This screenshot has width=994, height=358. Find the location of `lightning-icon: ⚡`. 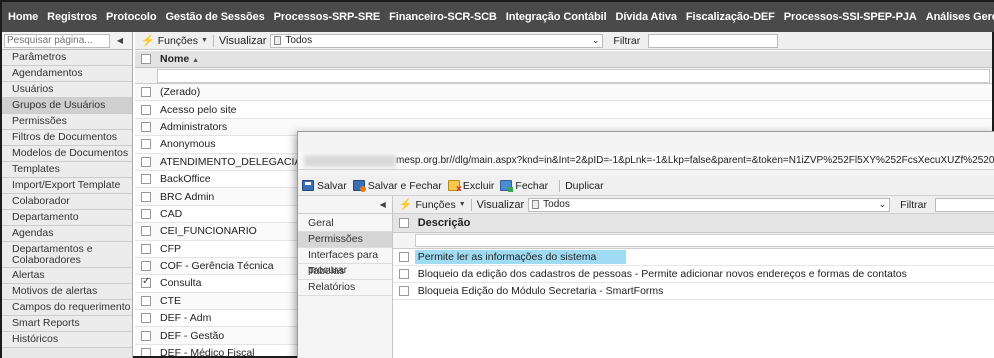

lightning-icon: ⚡ is located at coordinates (148, 41).